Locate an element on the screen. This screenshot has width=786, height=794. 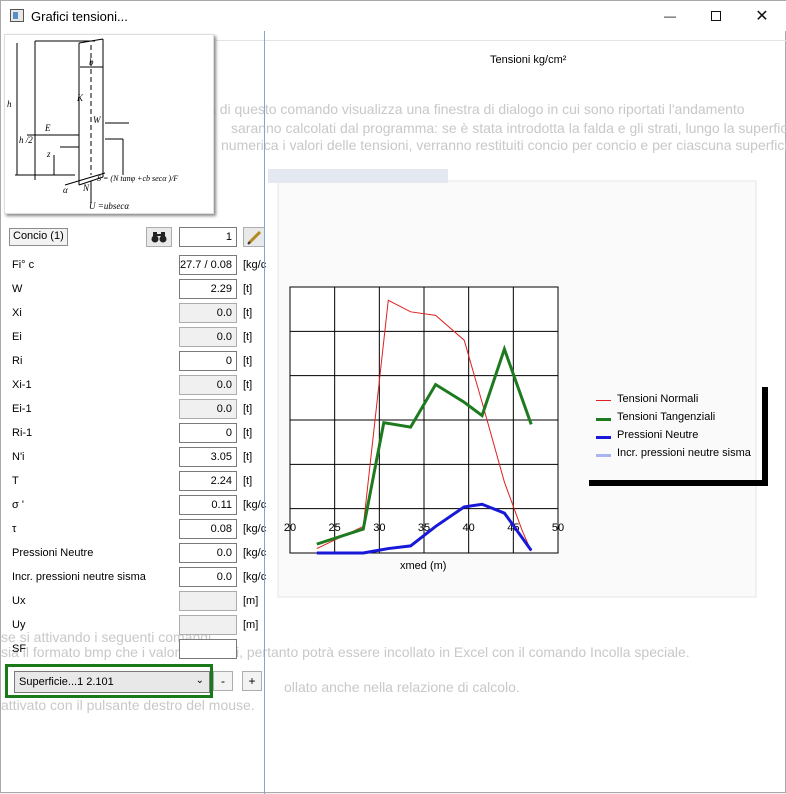
surface-selector-highlight: Superficie...1 2.101 ⌄ is located at coordinates (109, 681).